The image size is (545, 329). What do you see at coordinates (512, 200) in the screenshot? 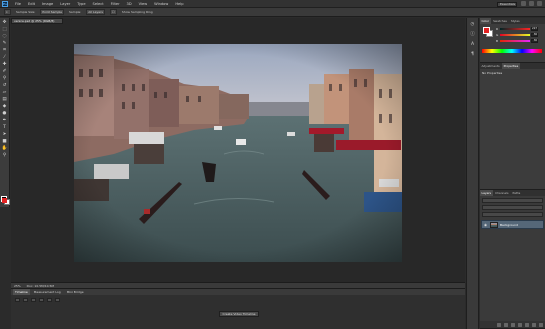
I see `layer-filter-kind` at bounding box center [512, 200].